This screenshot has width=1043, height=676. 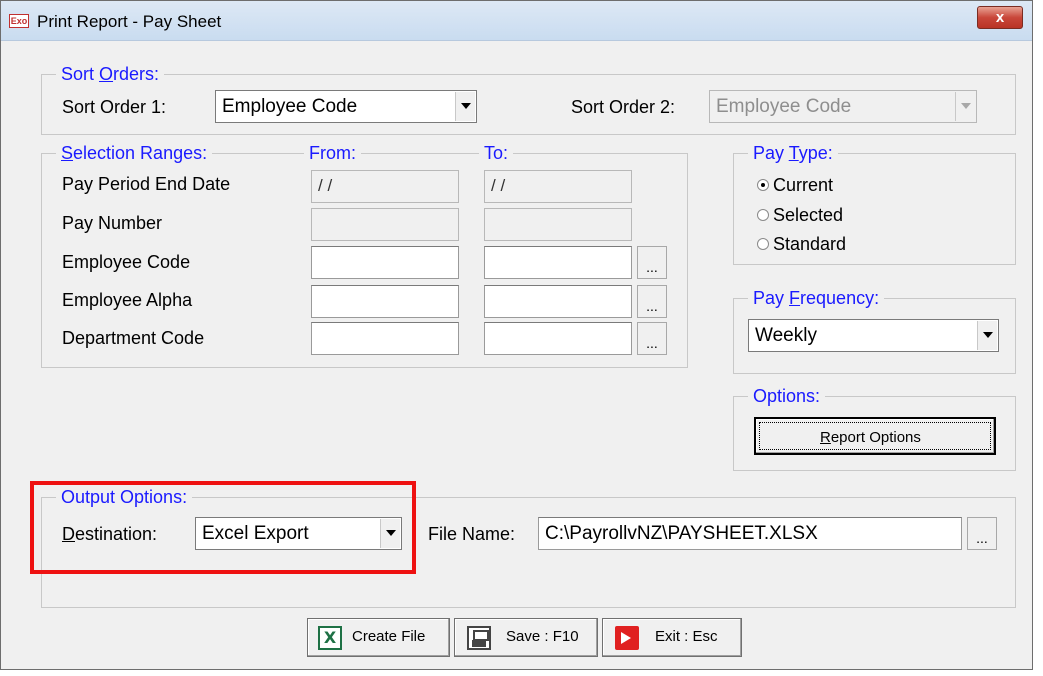 I want to click on highlight-box, so click(x=223, y=527).